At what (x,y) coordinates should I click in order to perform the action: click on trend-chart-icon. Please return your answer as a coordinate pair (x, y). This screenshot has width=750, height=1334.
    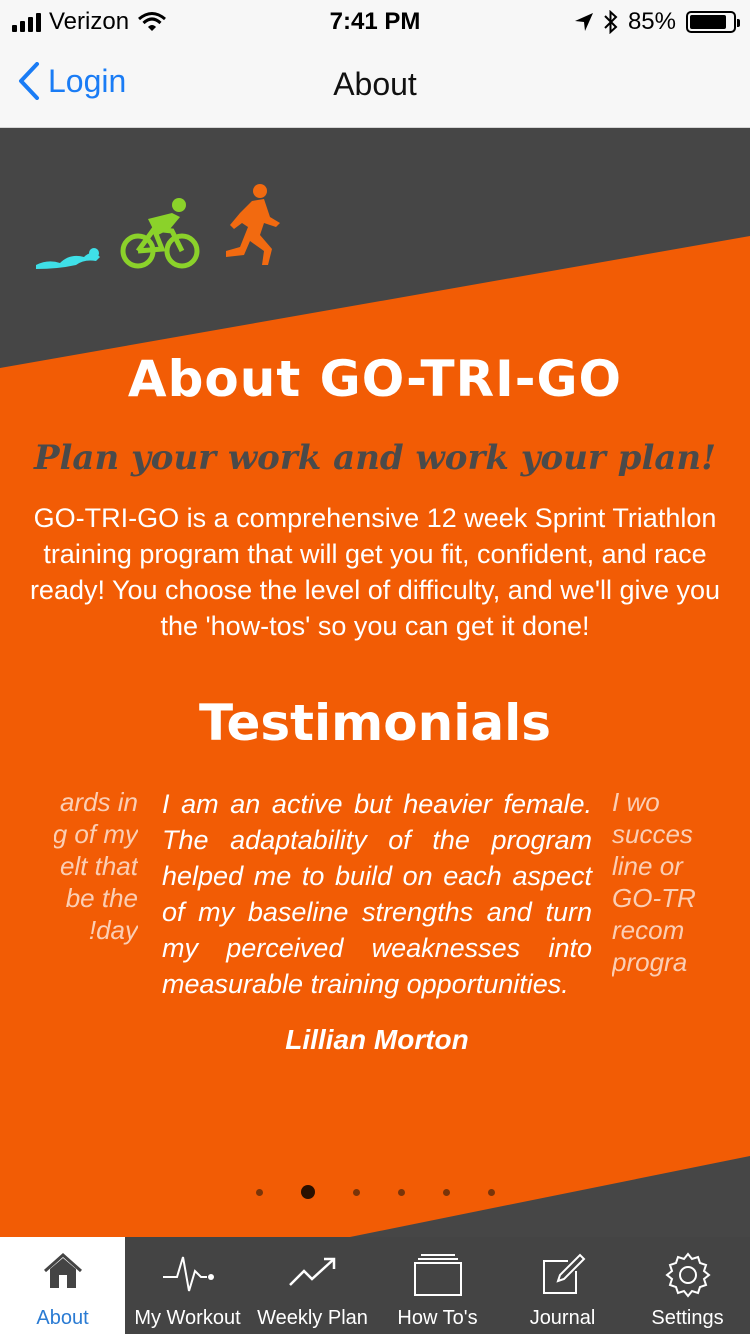
    Looking at the image, I should click on (311, 1271).